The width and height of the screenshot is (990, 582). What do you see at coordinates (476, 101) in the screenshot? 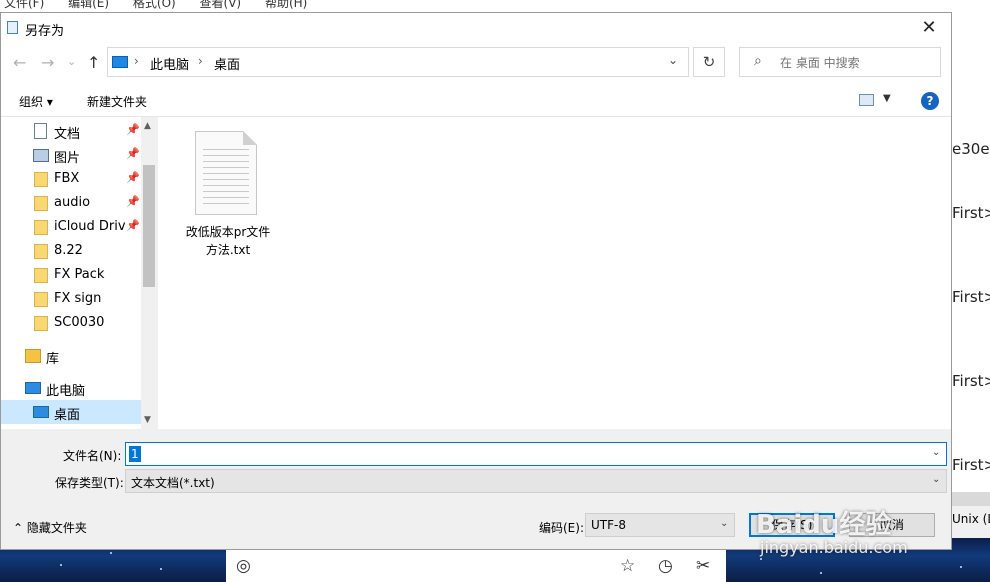
I see `command-bar: 组织 ▾ 新建文件夹 ▼ ?` at bounding box center [476, 101].